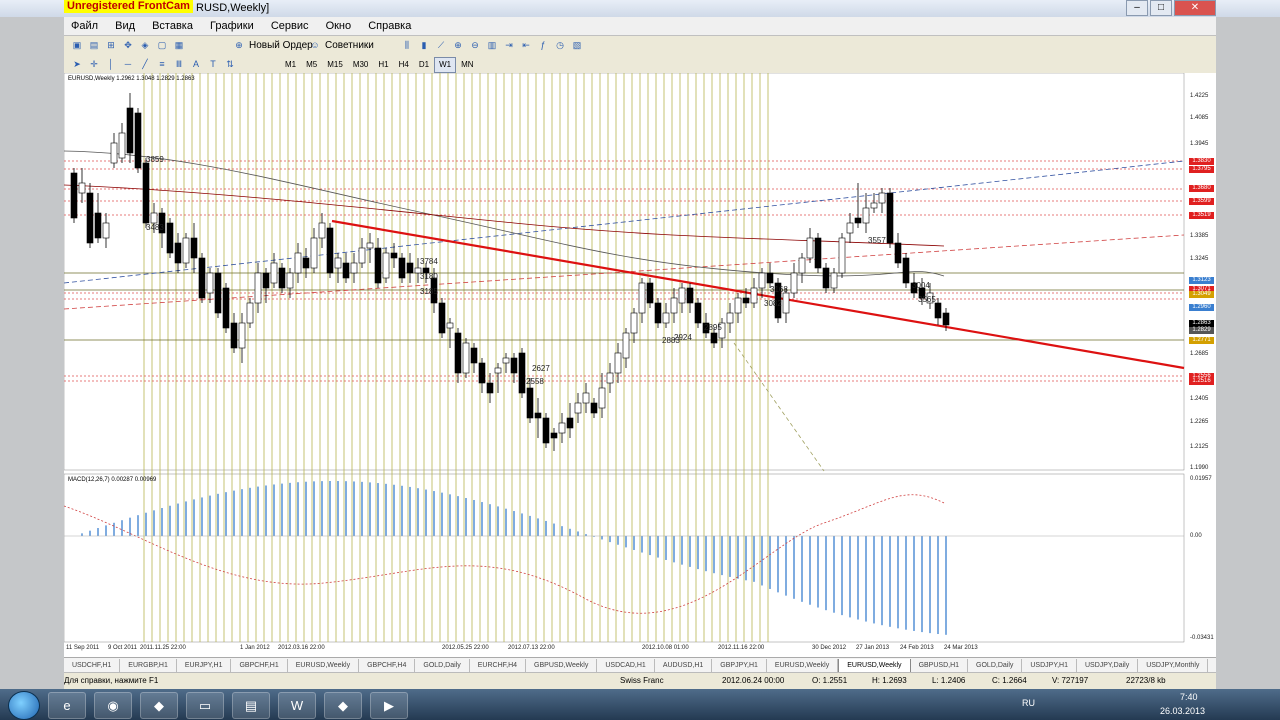 The image size is (1280, 720). Describe the element at coordinates (389, 705) in the screenshot. I see `recorder-icon: ▶` at that location.